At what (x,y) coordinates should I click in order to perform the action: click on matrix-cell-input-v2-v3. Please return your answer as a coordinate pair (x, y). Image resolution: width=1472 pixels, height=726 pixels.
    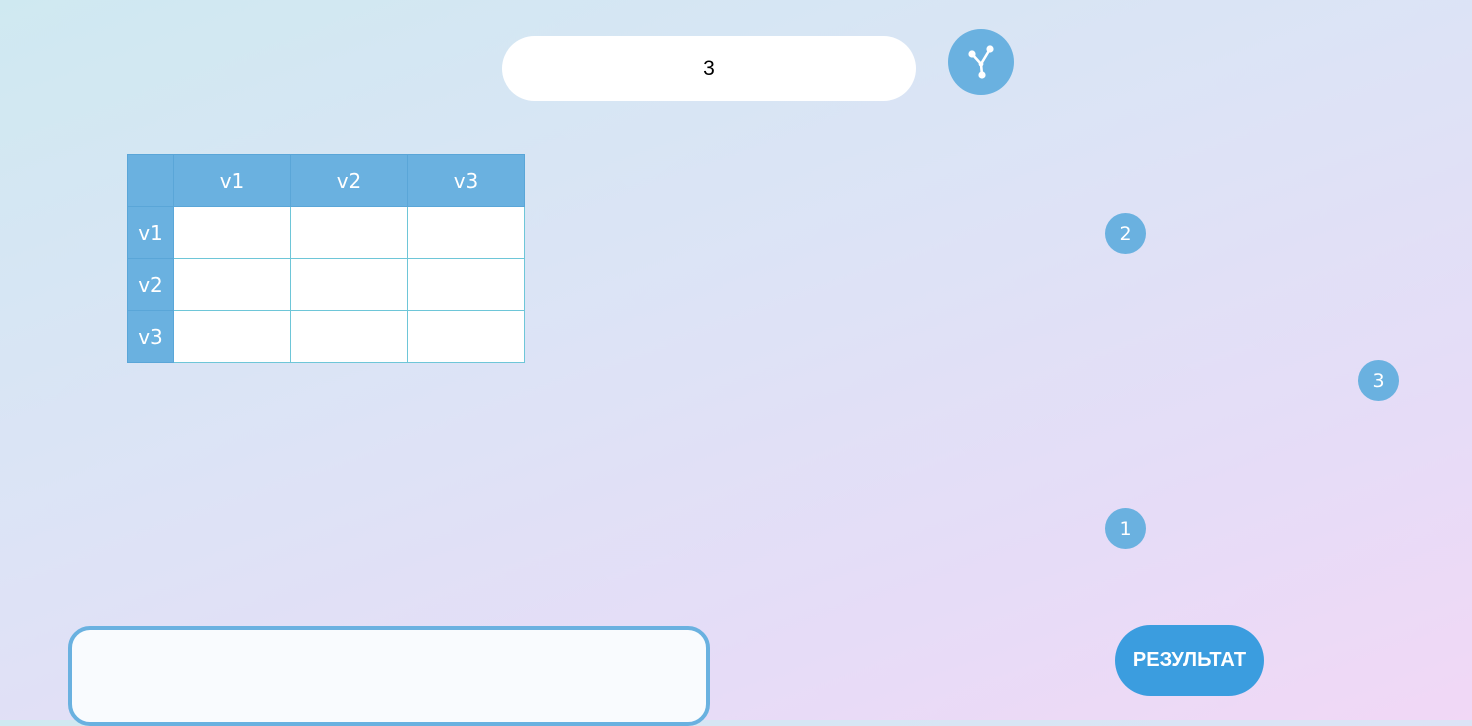
    Looking at the image, I should click on (466, 284).